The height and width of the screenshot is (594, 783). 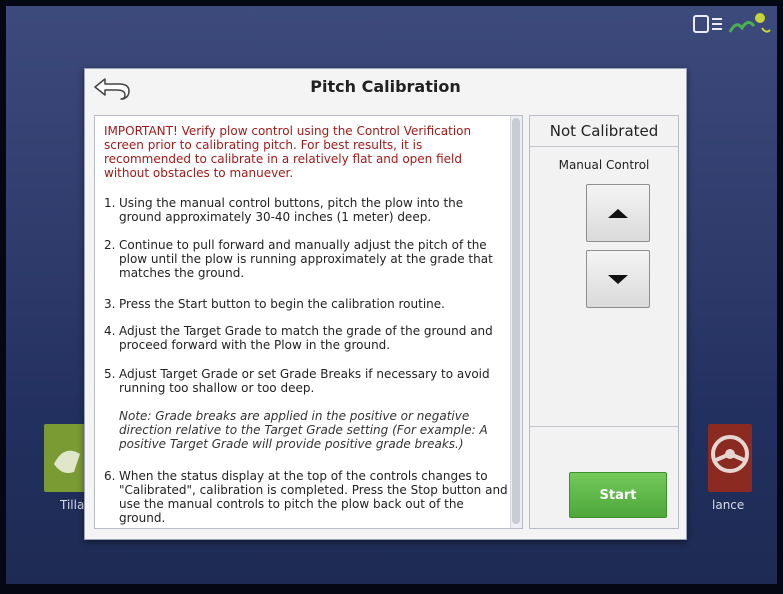 I want to click on guidance-app-tile, so click(x=730, y=458).